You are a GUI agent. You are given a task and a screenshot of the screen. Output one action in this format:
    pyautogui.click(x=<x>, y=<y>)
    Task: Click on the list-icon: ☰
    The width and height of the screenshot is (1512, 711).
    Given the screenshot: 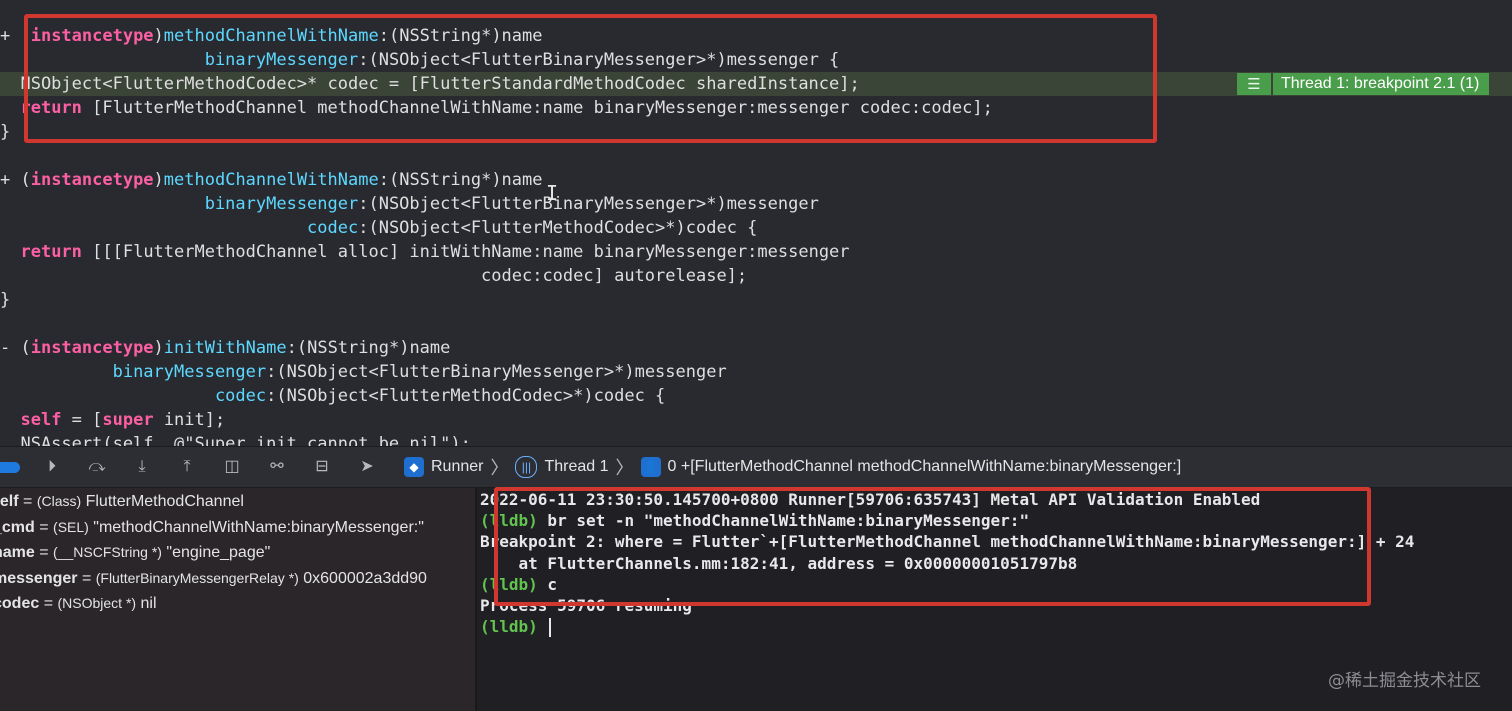 What is the action you would take?
    pyautogui.click(x=1254, y=84)
    